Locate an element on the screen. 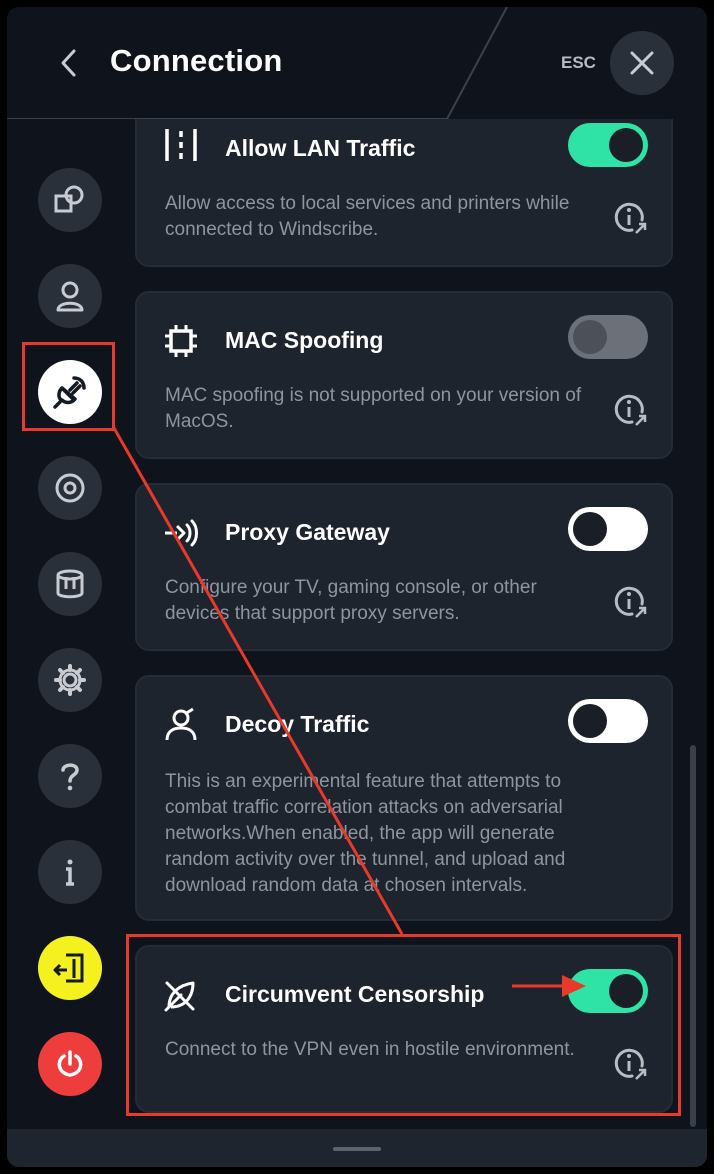 This screenshot has height=1174, width=714. power-icon is located at coordinates (70, 1063).